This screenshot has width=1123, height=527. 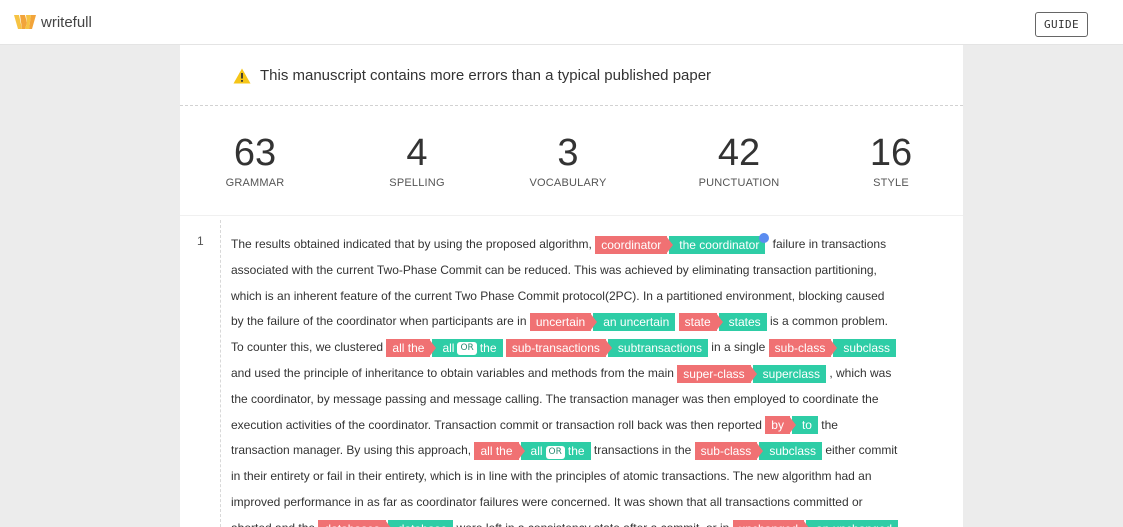 I want to click on error-chip: unchanged, so click(x=768, y=523).